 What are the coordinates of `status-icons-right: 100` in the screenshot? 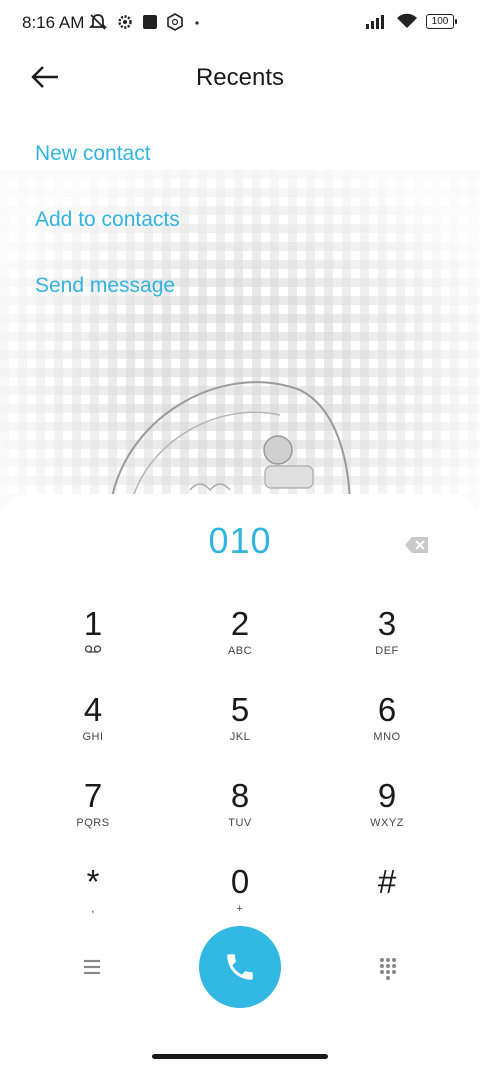 It's located at (411, 21).